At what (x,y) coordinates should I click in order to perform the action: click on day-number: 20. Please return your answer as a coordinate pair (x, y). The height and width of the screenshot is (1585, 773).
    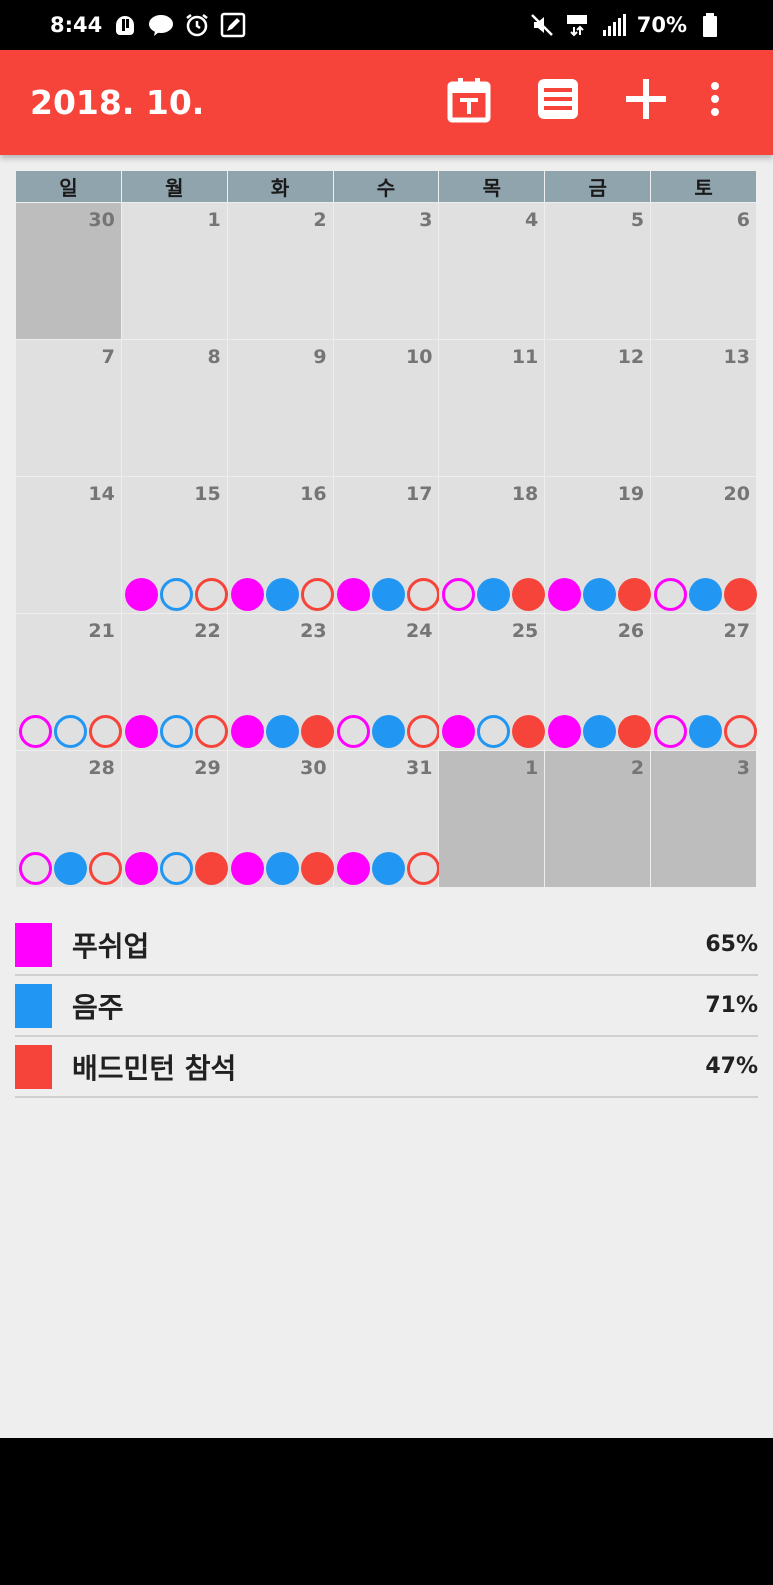
    Looking at the image, I should click on (736, 494).